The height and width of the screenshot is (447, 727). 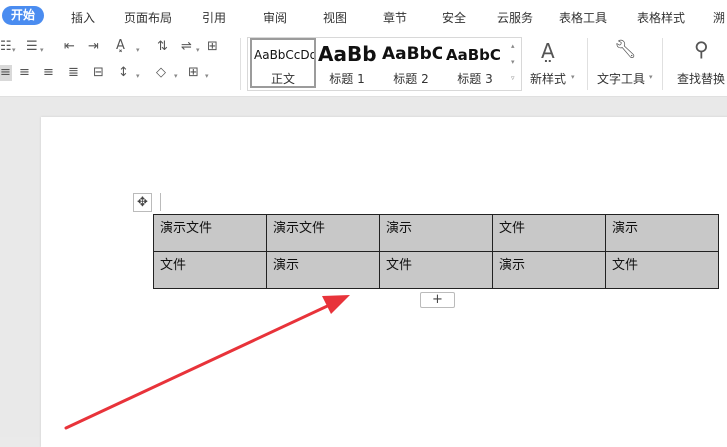 I want to click on red-arrow-annotation, so click(x=207, y=362).